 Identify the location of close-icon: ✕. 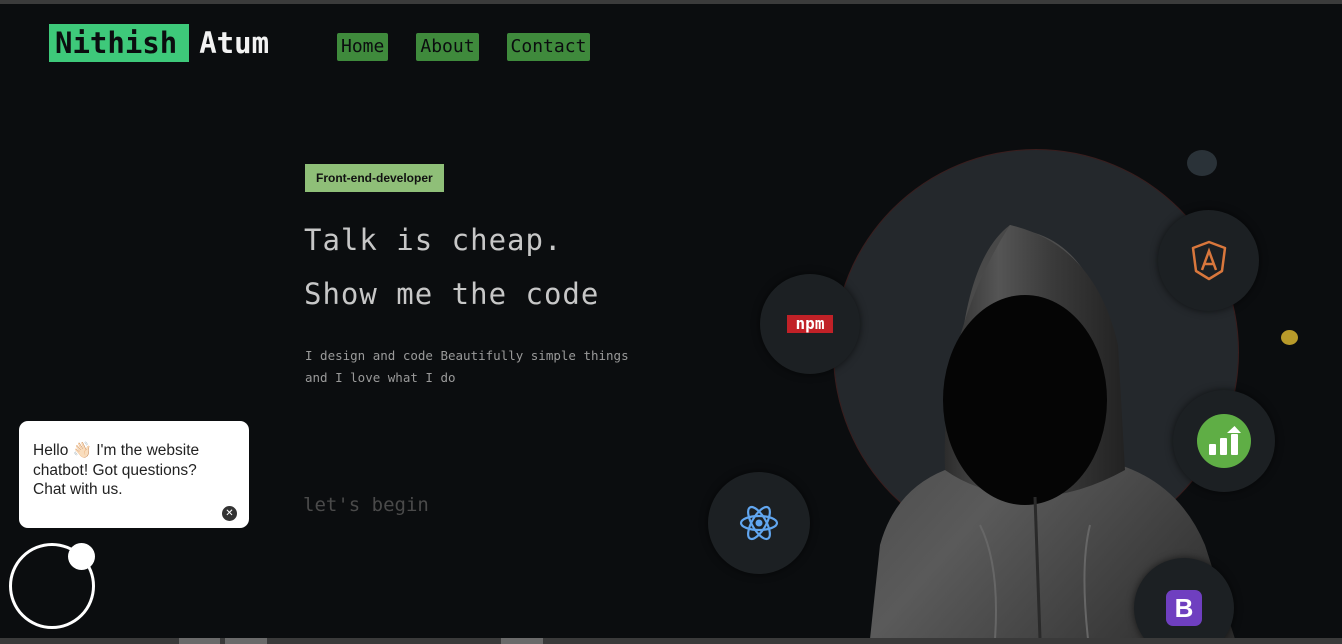
(229, 513).